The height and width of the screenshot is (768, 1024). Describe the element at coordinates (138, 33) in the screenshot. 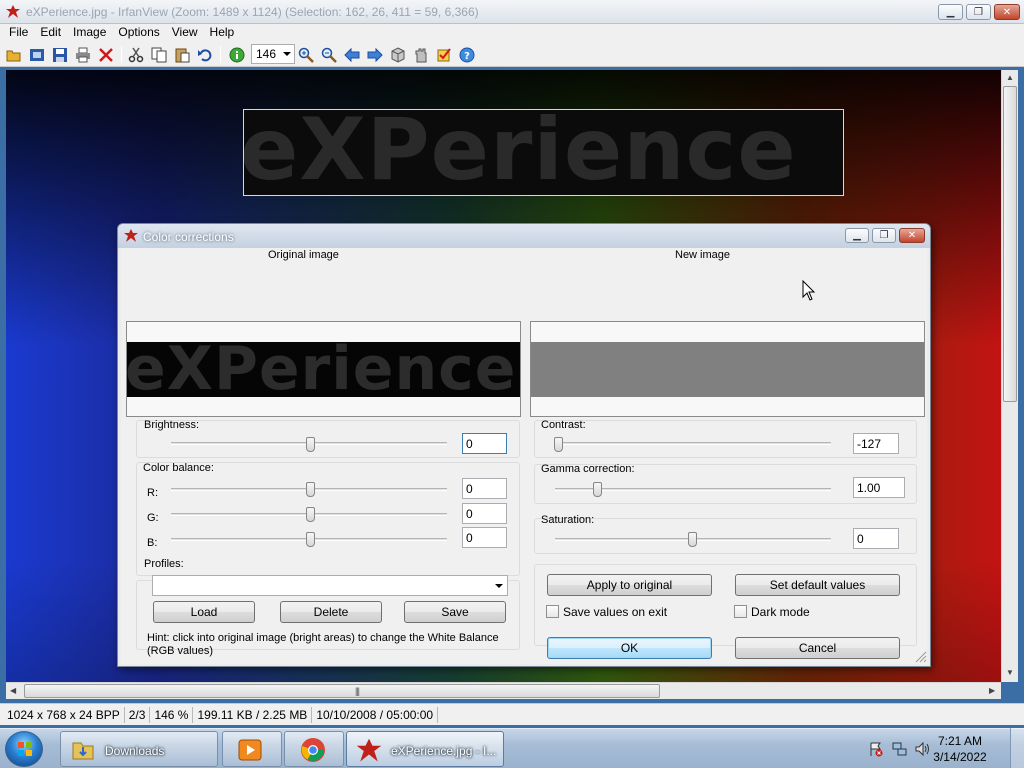

I see `menu-options: Options` at that location.